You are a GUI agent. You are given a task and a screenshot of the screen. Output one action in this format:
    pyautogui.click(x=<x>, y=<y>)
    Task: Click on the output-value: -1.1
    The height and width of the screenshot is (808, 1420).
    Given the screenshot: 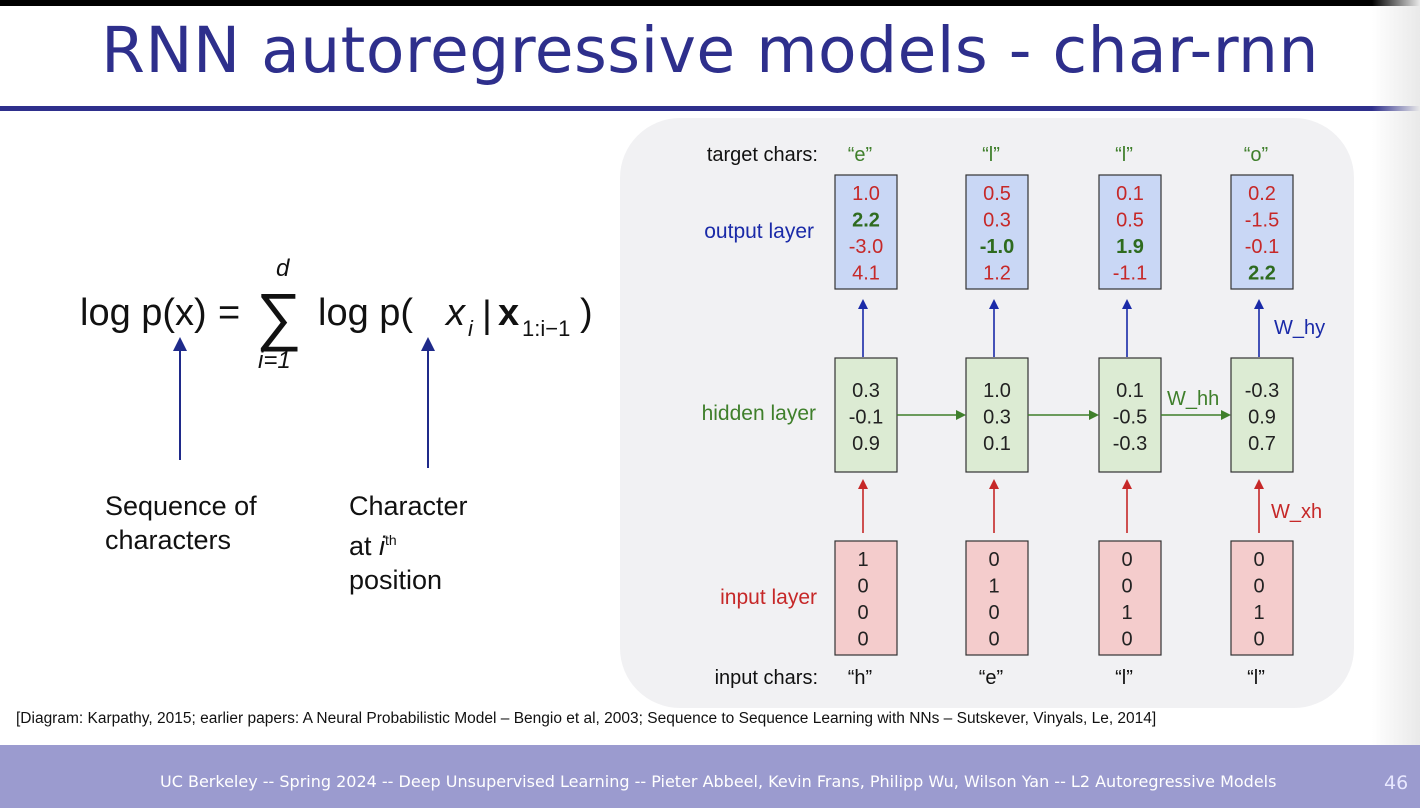 What is the action you would take?
    pyautogui.click(x=1130, y=274)
    